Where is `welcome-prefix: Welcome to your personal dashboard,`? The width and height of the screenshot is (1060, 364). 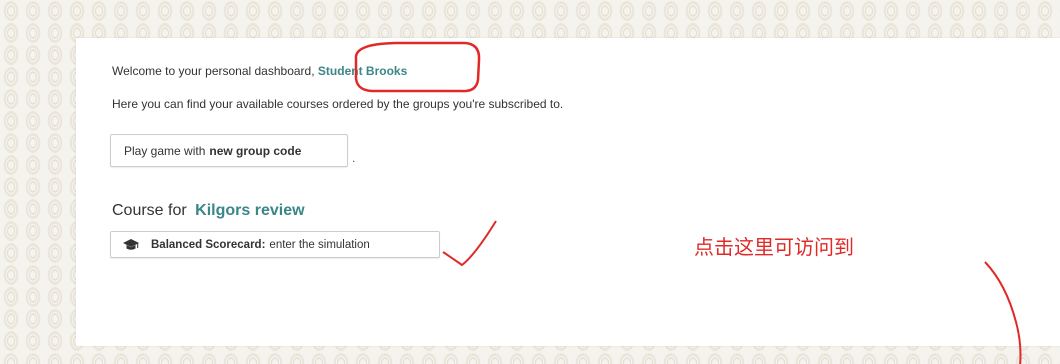 welcome-prefix: Welcome to your personal dashboard, is located at coordinates (215, 71).